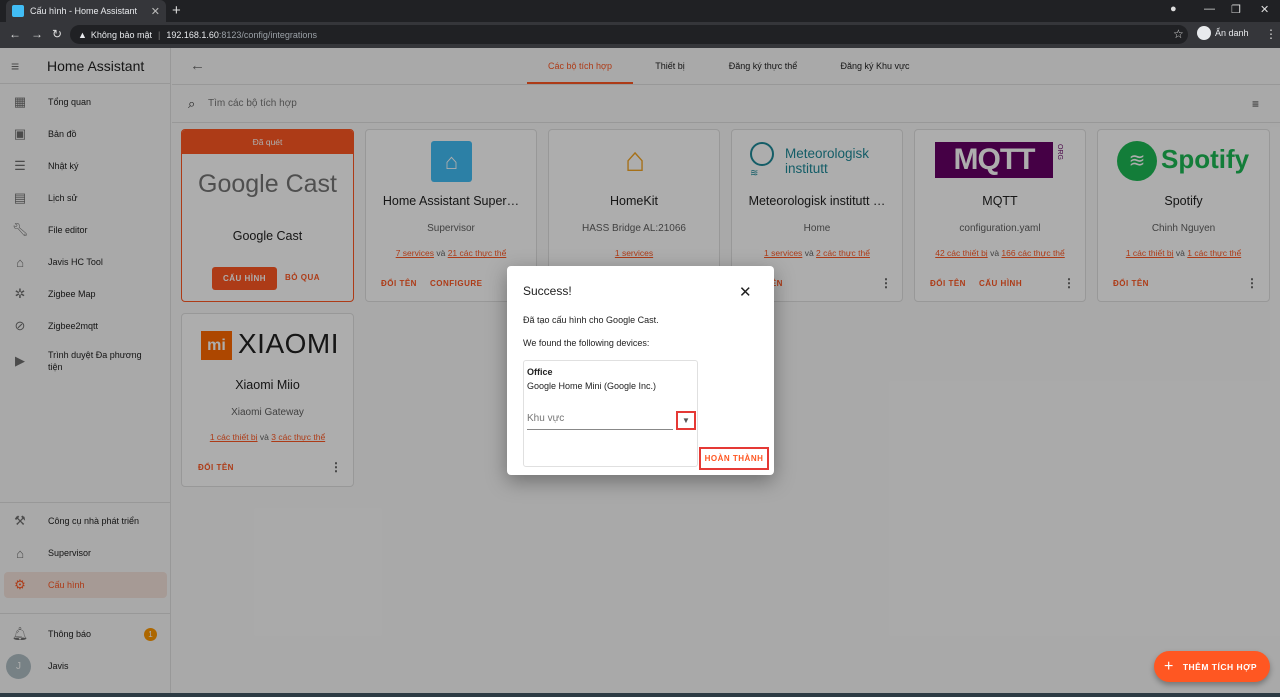  Describe the element at coordinates (547, 291) in the screenshot. I see `dialog-title: Success!` at that location.